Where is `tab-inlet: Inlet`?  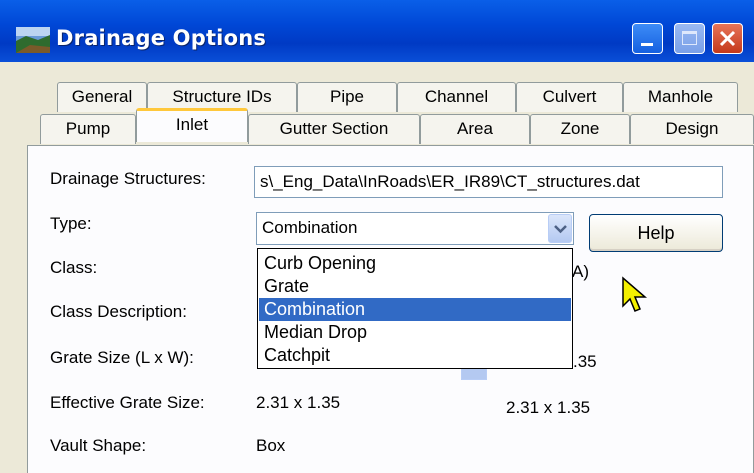 tab-inlet: Inlet is located at coordinates (192, 125).